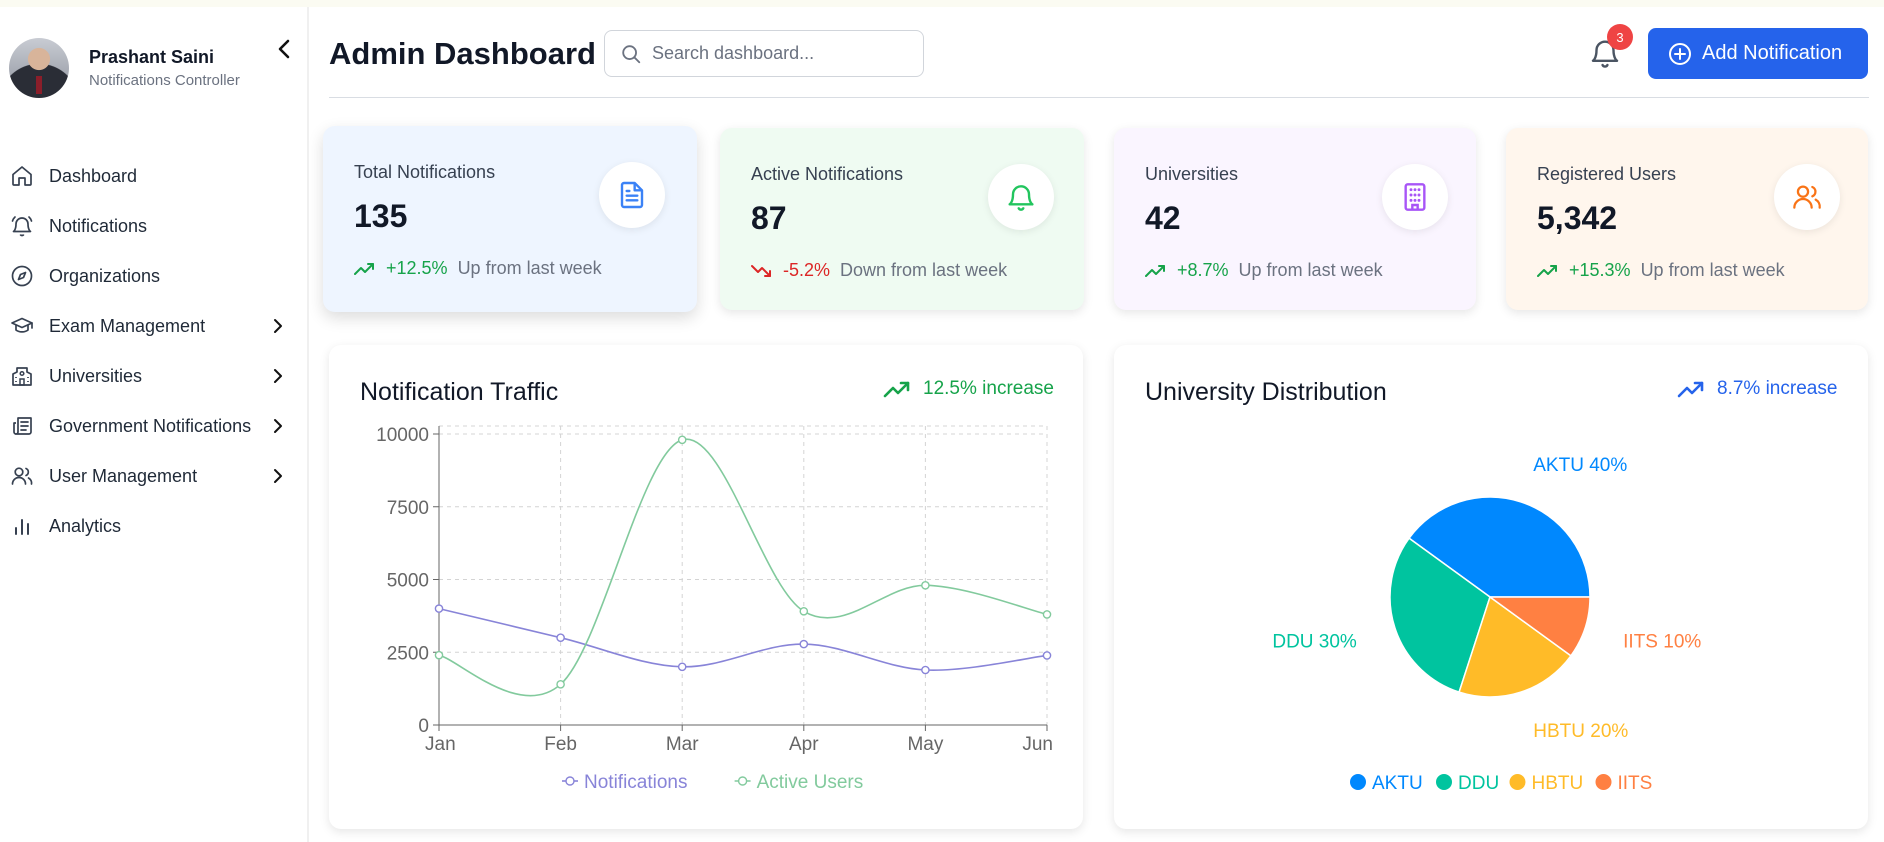 The height and width of the screenshot is (842, 1884). I want to click on sidebar-item-user-management: User Management, so click(153, 476).